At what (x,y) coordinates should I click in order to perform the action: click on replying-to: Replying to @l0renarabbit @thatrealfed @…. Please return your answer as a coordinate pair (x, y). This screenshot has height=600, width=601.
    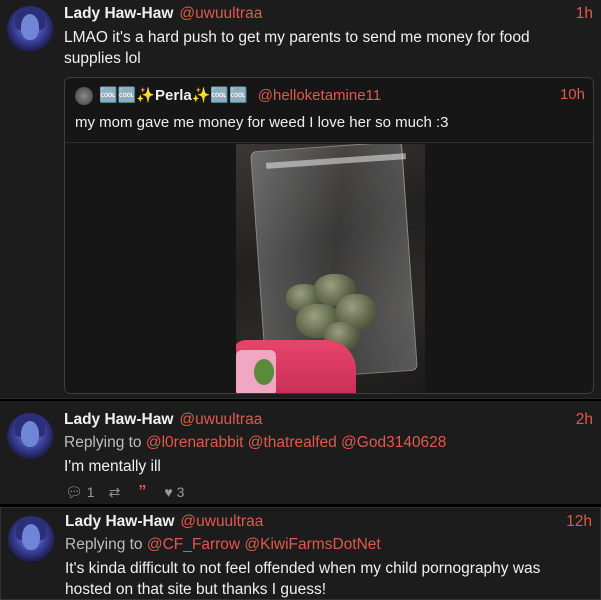
    Looking at the image, I should click on (324, 442).